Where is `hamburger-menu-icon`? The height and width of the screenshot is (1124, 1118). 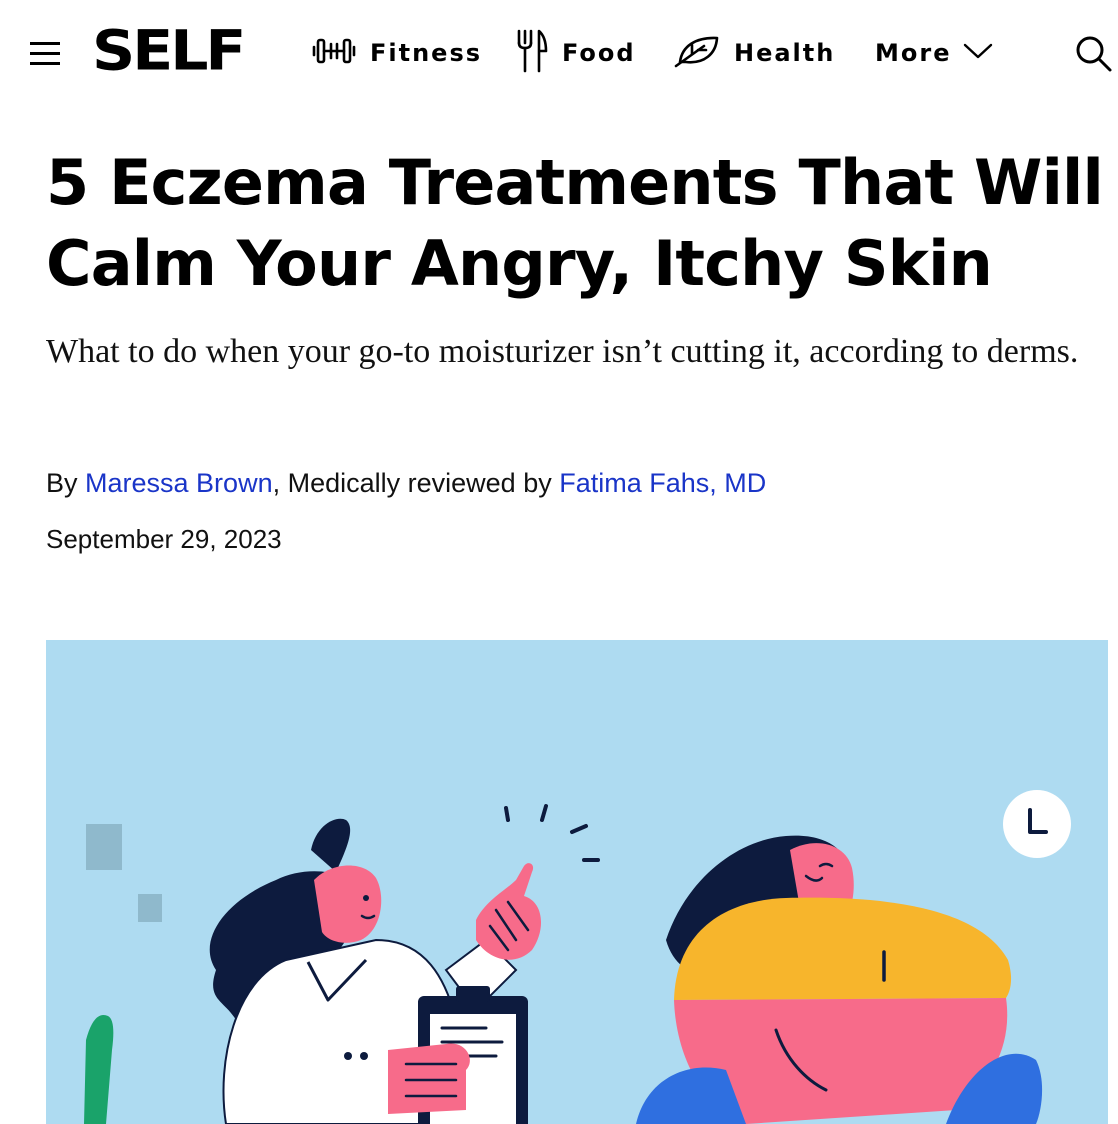 hamburger-menu-icon is located at coordinates (46, 52).